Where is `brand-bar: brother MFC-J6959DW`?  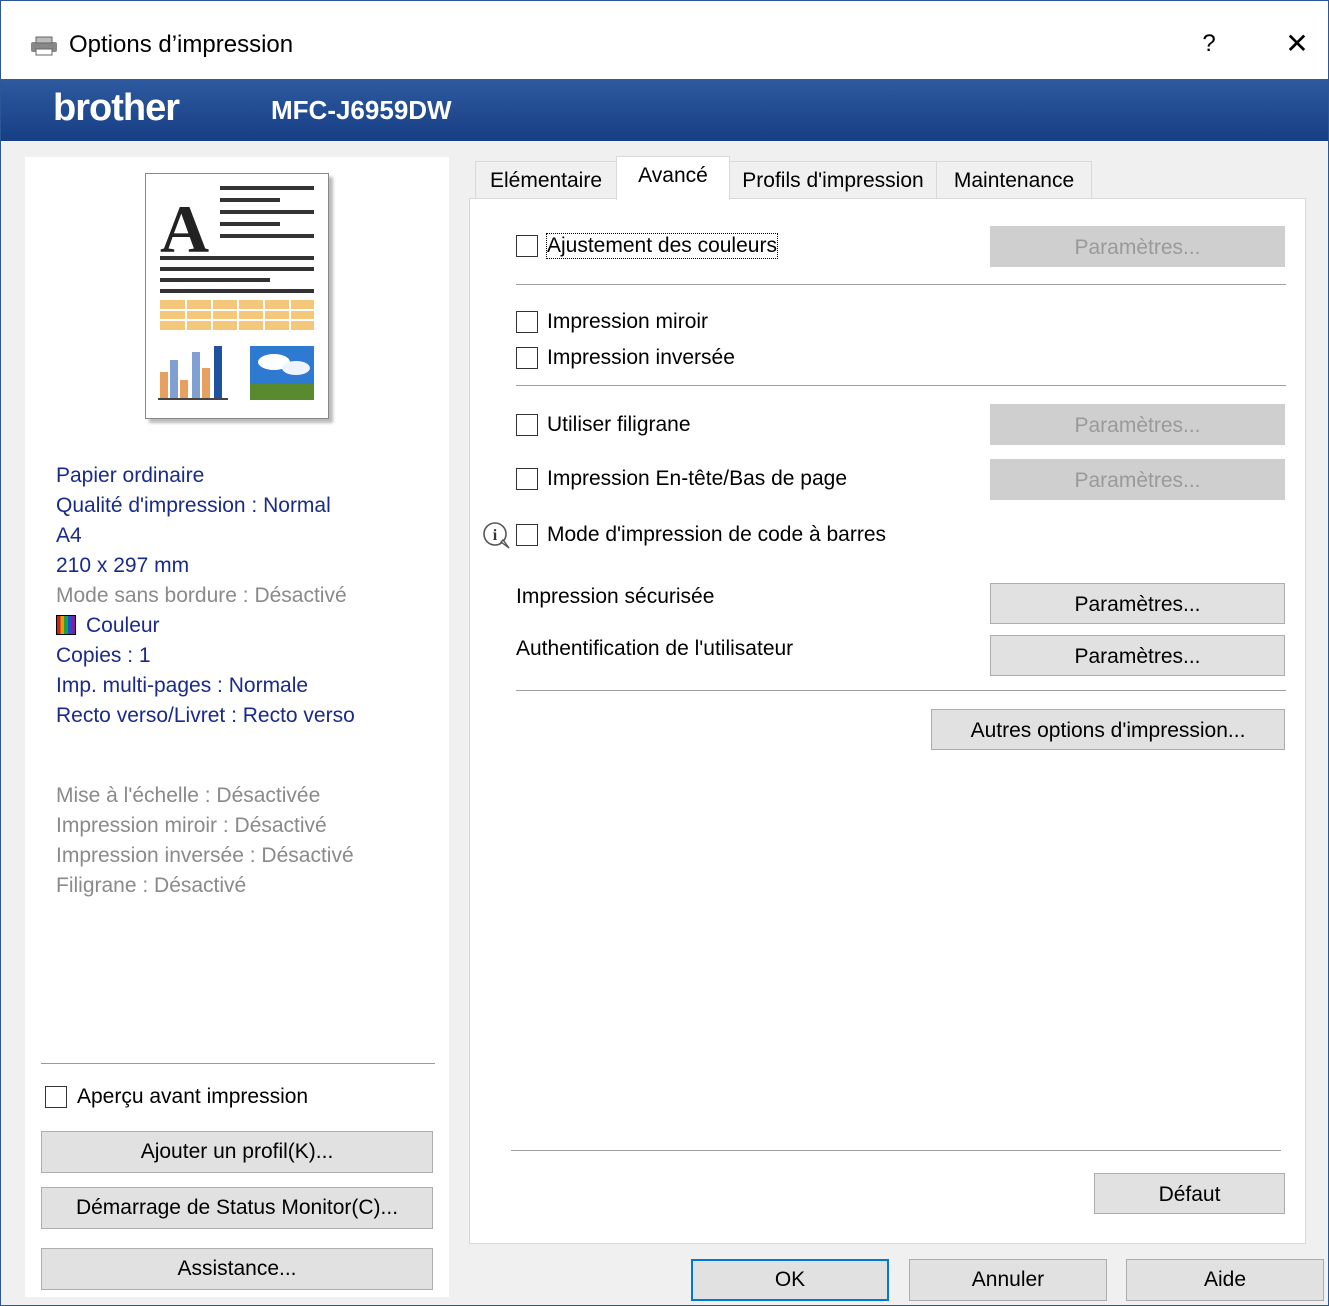 brand-bar: brother MFC-J6959DW is located at coordinates (664, 110).